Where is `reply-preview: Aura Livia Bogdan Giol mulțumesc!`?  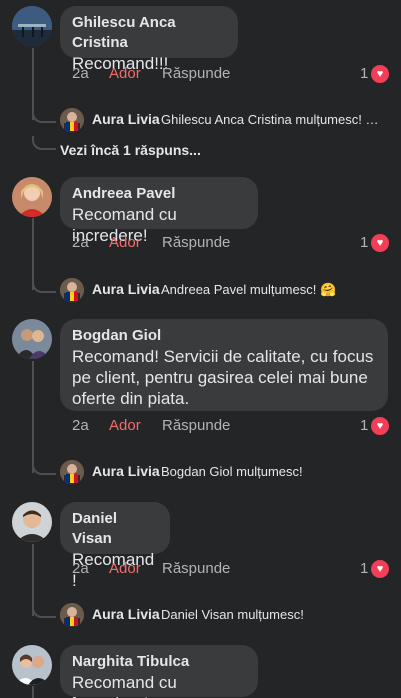 reply-preview: Aura Livia Bogdan Giol mulțumesc! is located at coordinates (227, 473).